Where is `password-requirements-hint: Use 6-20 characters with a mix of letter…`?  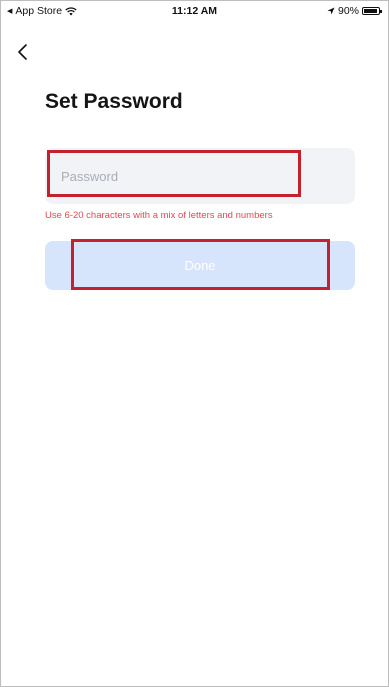
password-requirements-hint: Use 6-20 characters with a mix of letter… is located at coordinates (159, 215).